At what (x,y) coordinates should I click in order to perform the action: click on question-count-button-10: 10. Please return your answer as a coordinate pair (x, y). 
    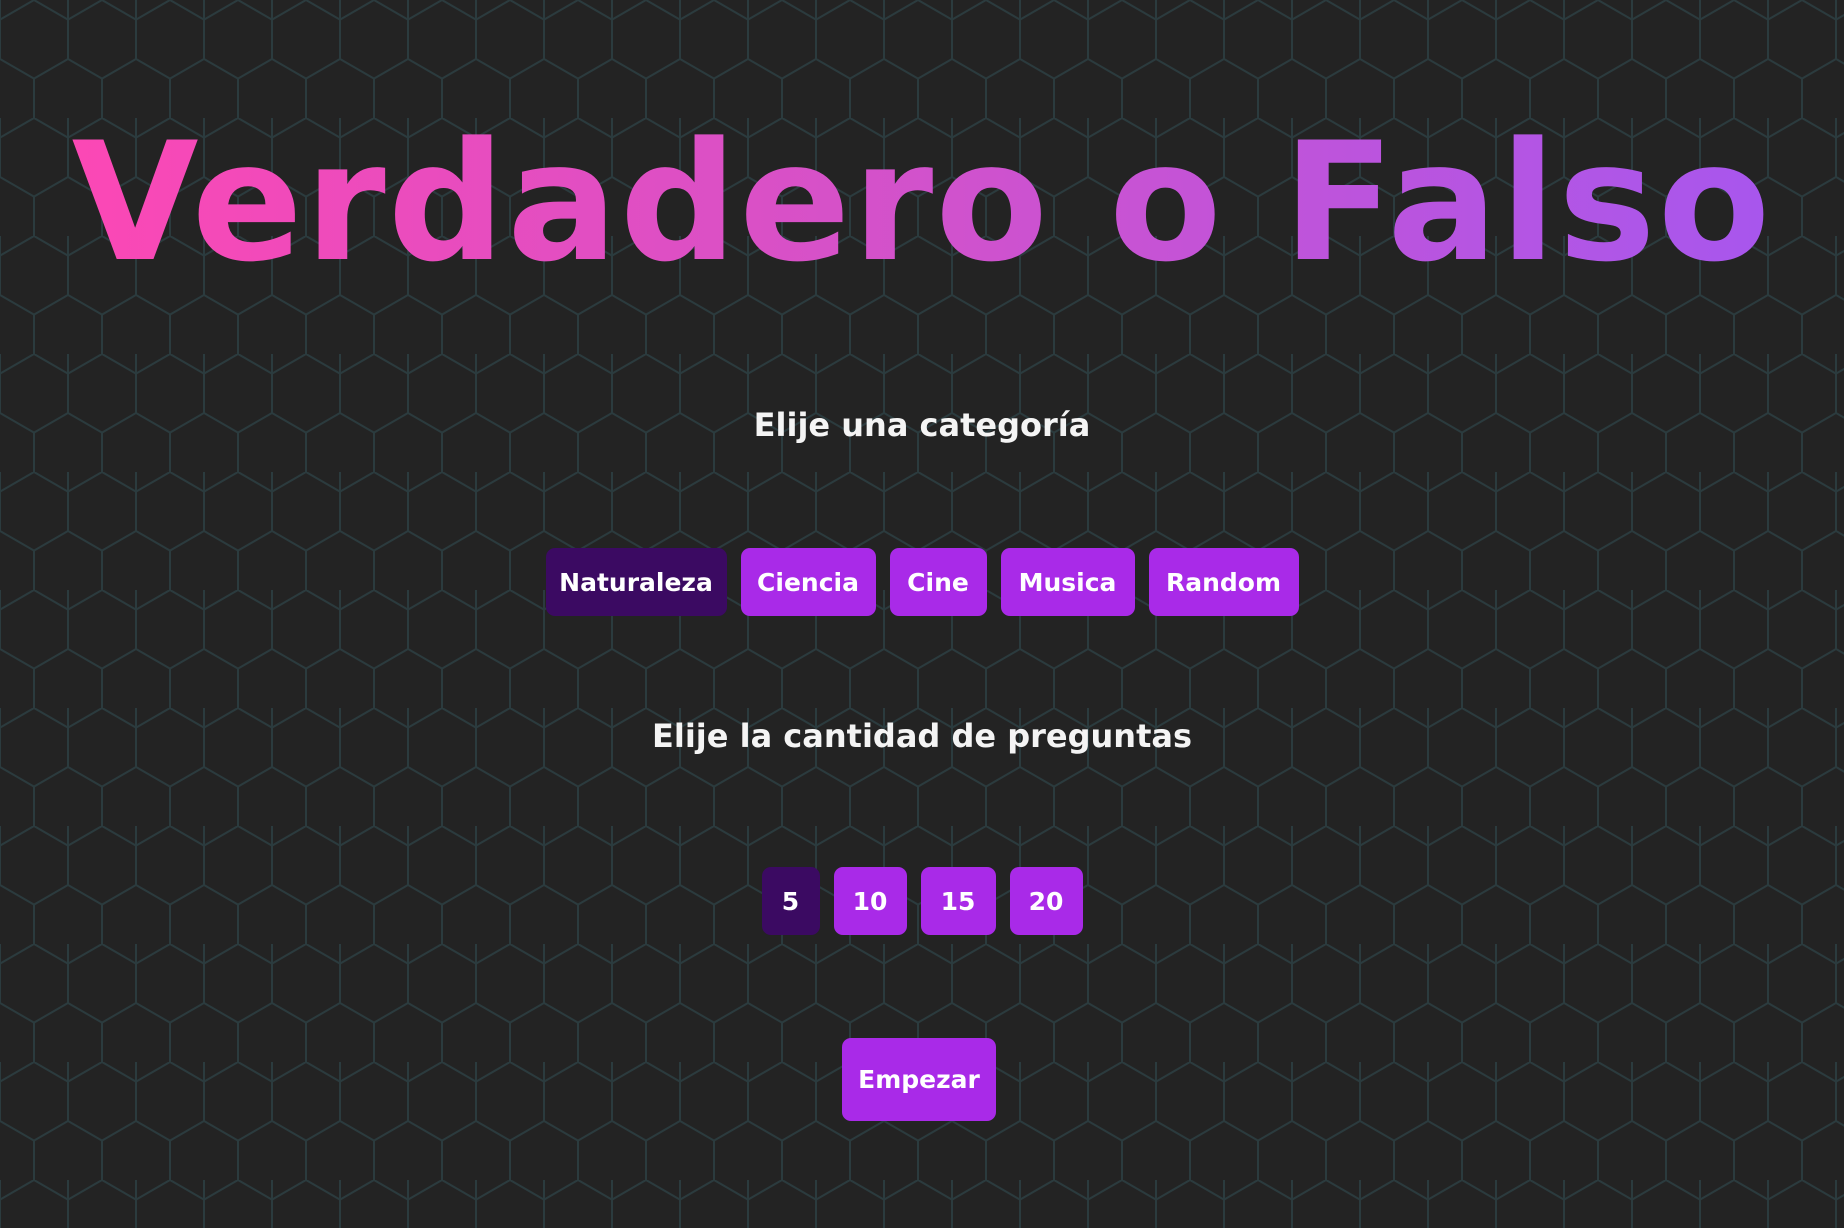
    Looking at the image, I should click on (870, 901).